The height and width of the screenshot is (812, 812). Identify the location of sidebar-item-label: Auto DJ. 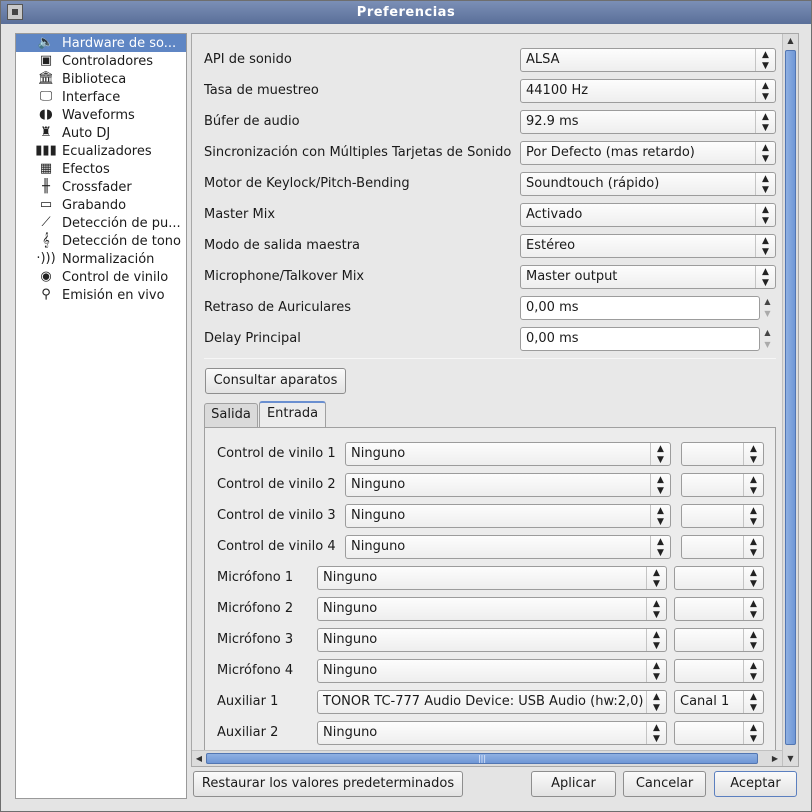
(86, 133).